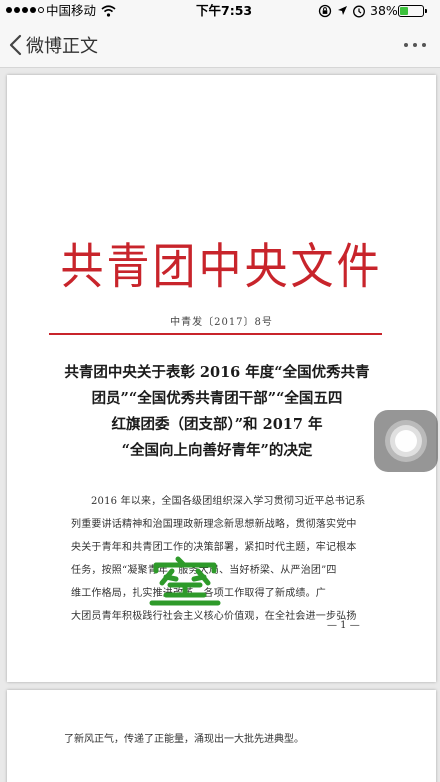 Image resolution: width=440 pixels, height=782 pixels. Describe the element at coordinates (217, 424) in the screenshot. I see `title-line: 红旗团委（团支部）”和 2017 年` at that location.